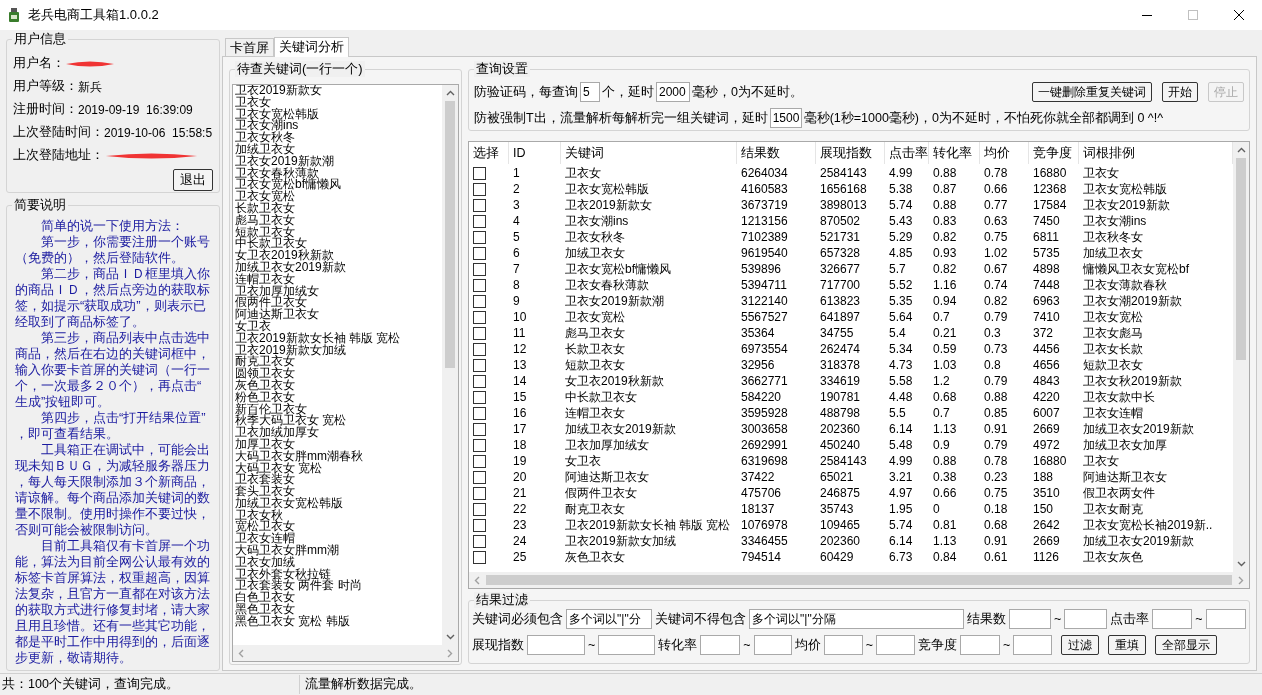 The height and width of the screenshot is (695, 1262). What do you see at coordinates (945, 237) in the screenshot?
I see `table-cell-text: 0.82` at bounding box center [945, 237].